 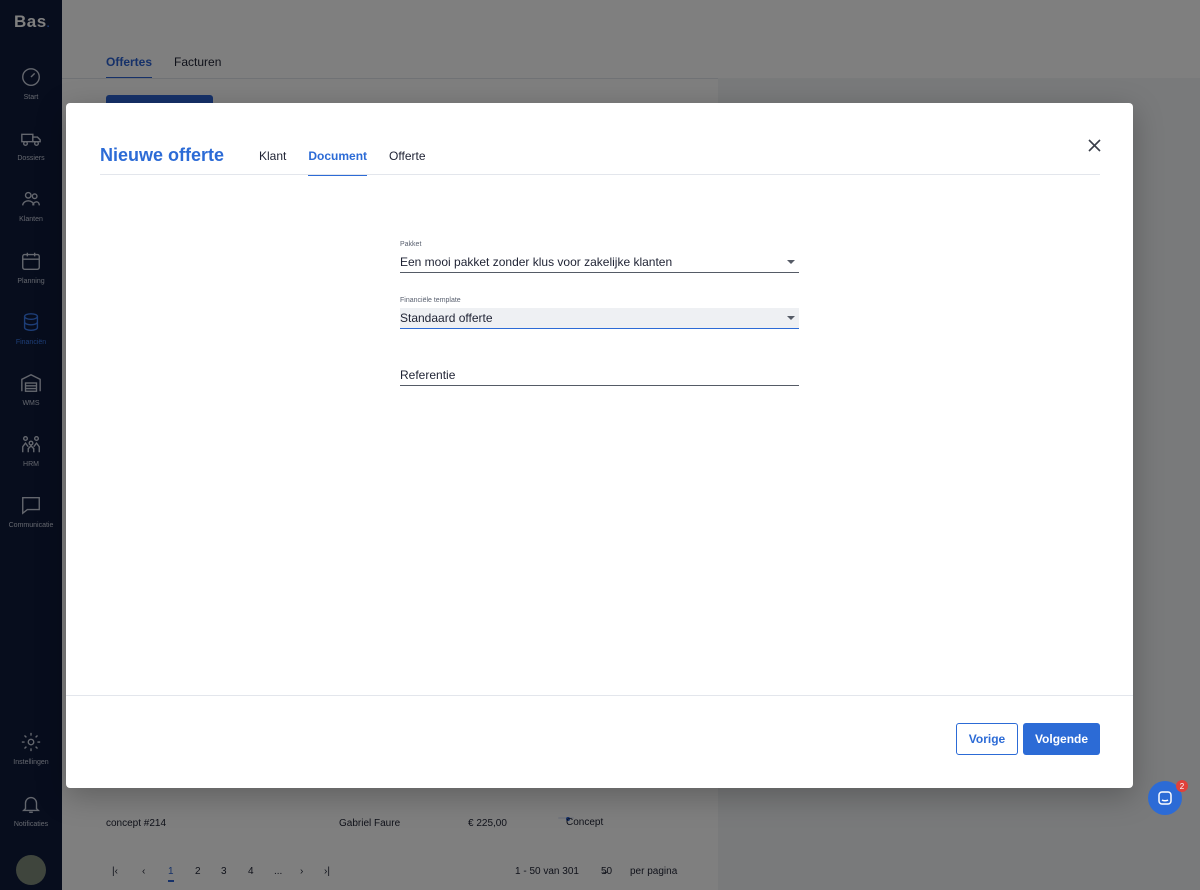 I want to click on pakket-label: Pakket, so click(x=411, y=244).